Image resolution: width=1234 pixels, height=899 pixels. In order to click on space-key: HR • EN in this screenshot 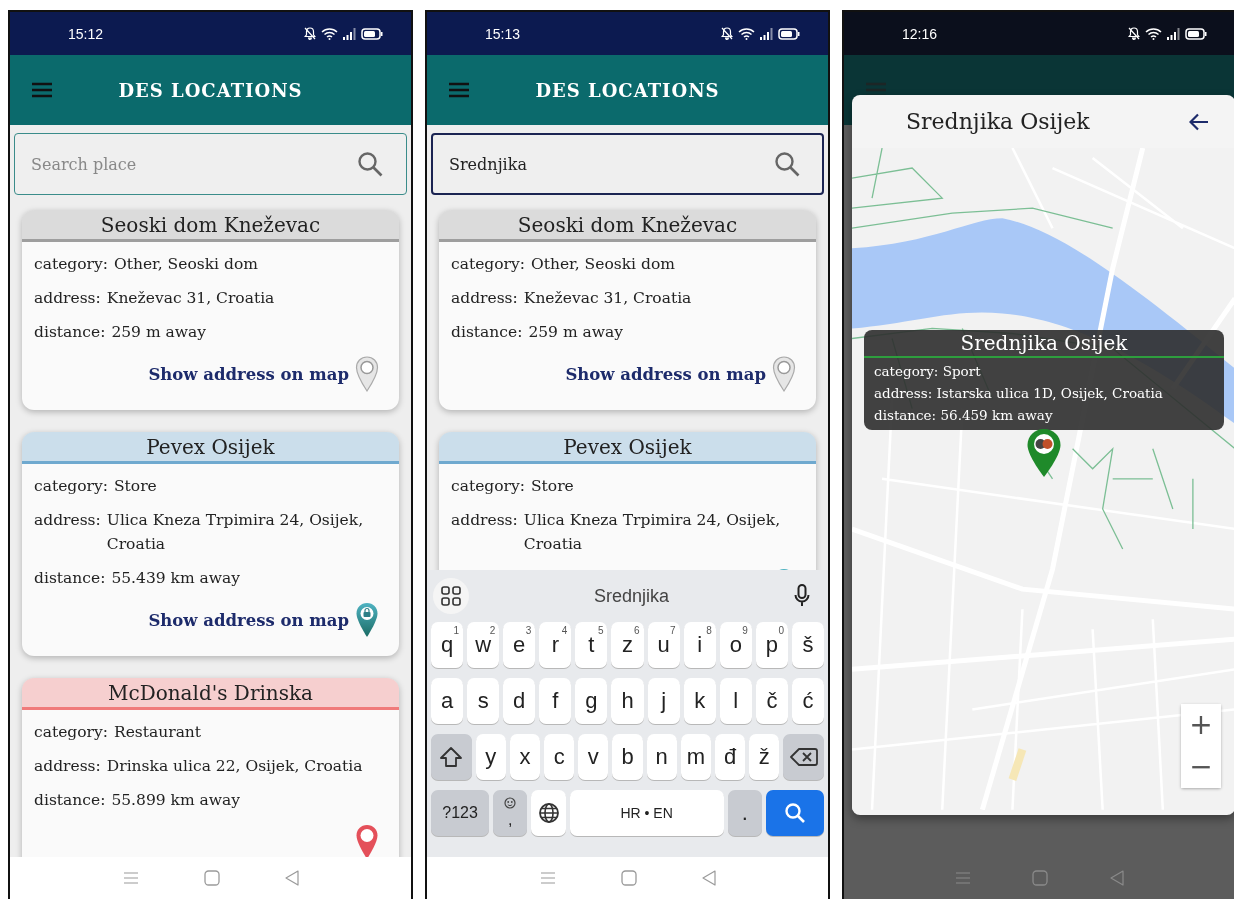, I will do `click(646, 813)`.